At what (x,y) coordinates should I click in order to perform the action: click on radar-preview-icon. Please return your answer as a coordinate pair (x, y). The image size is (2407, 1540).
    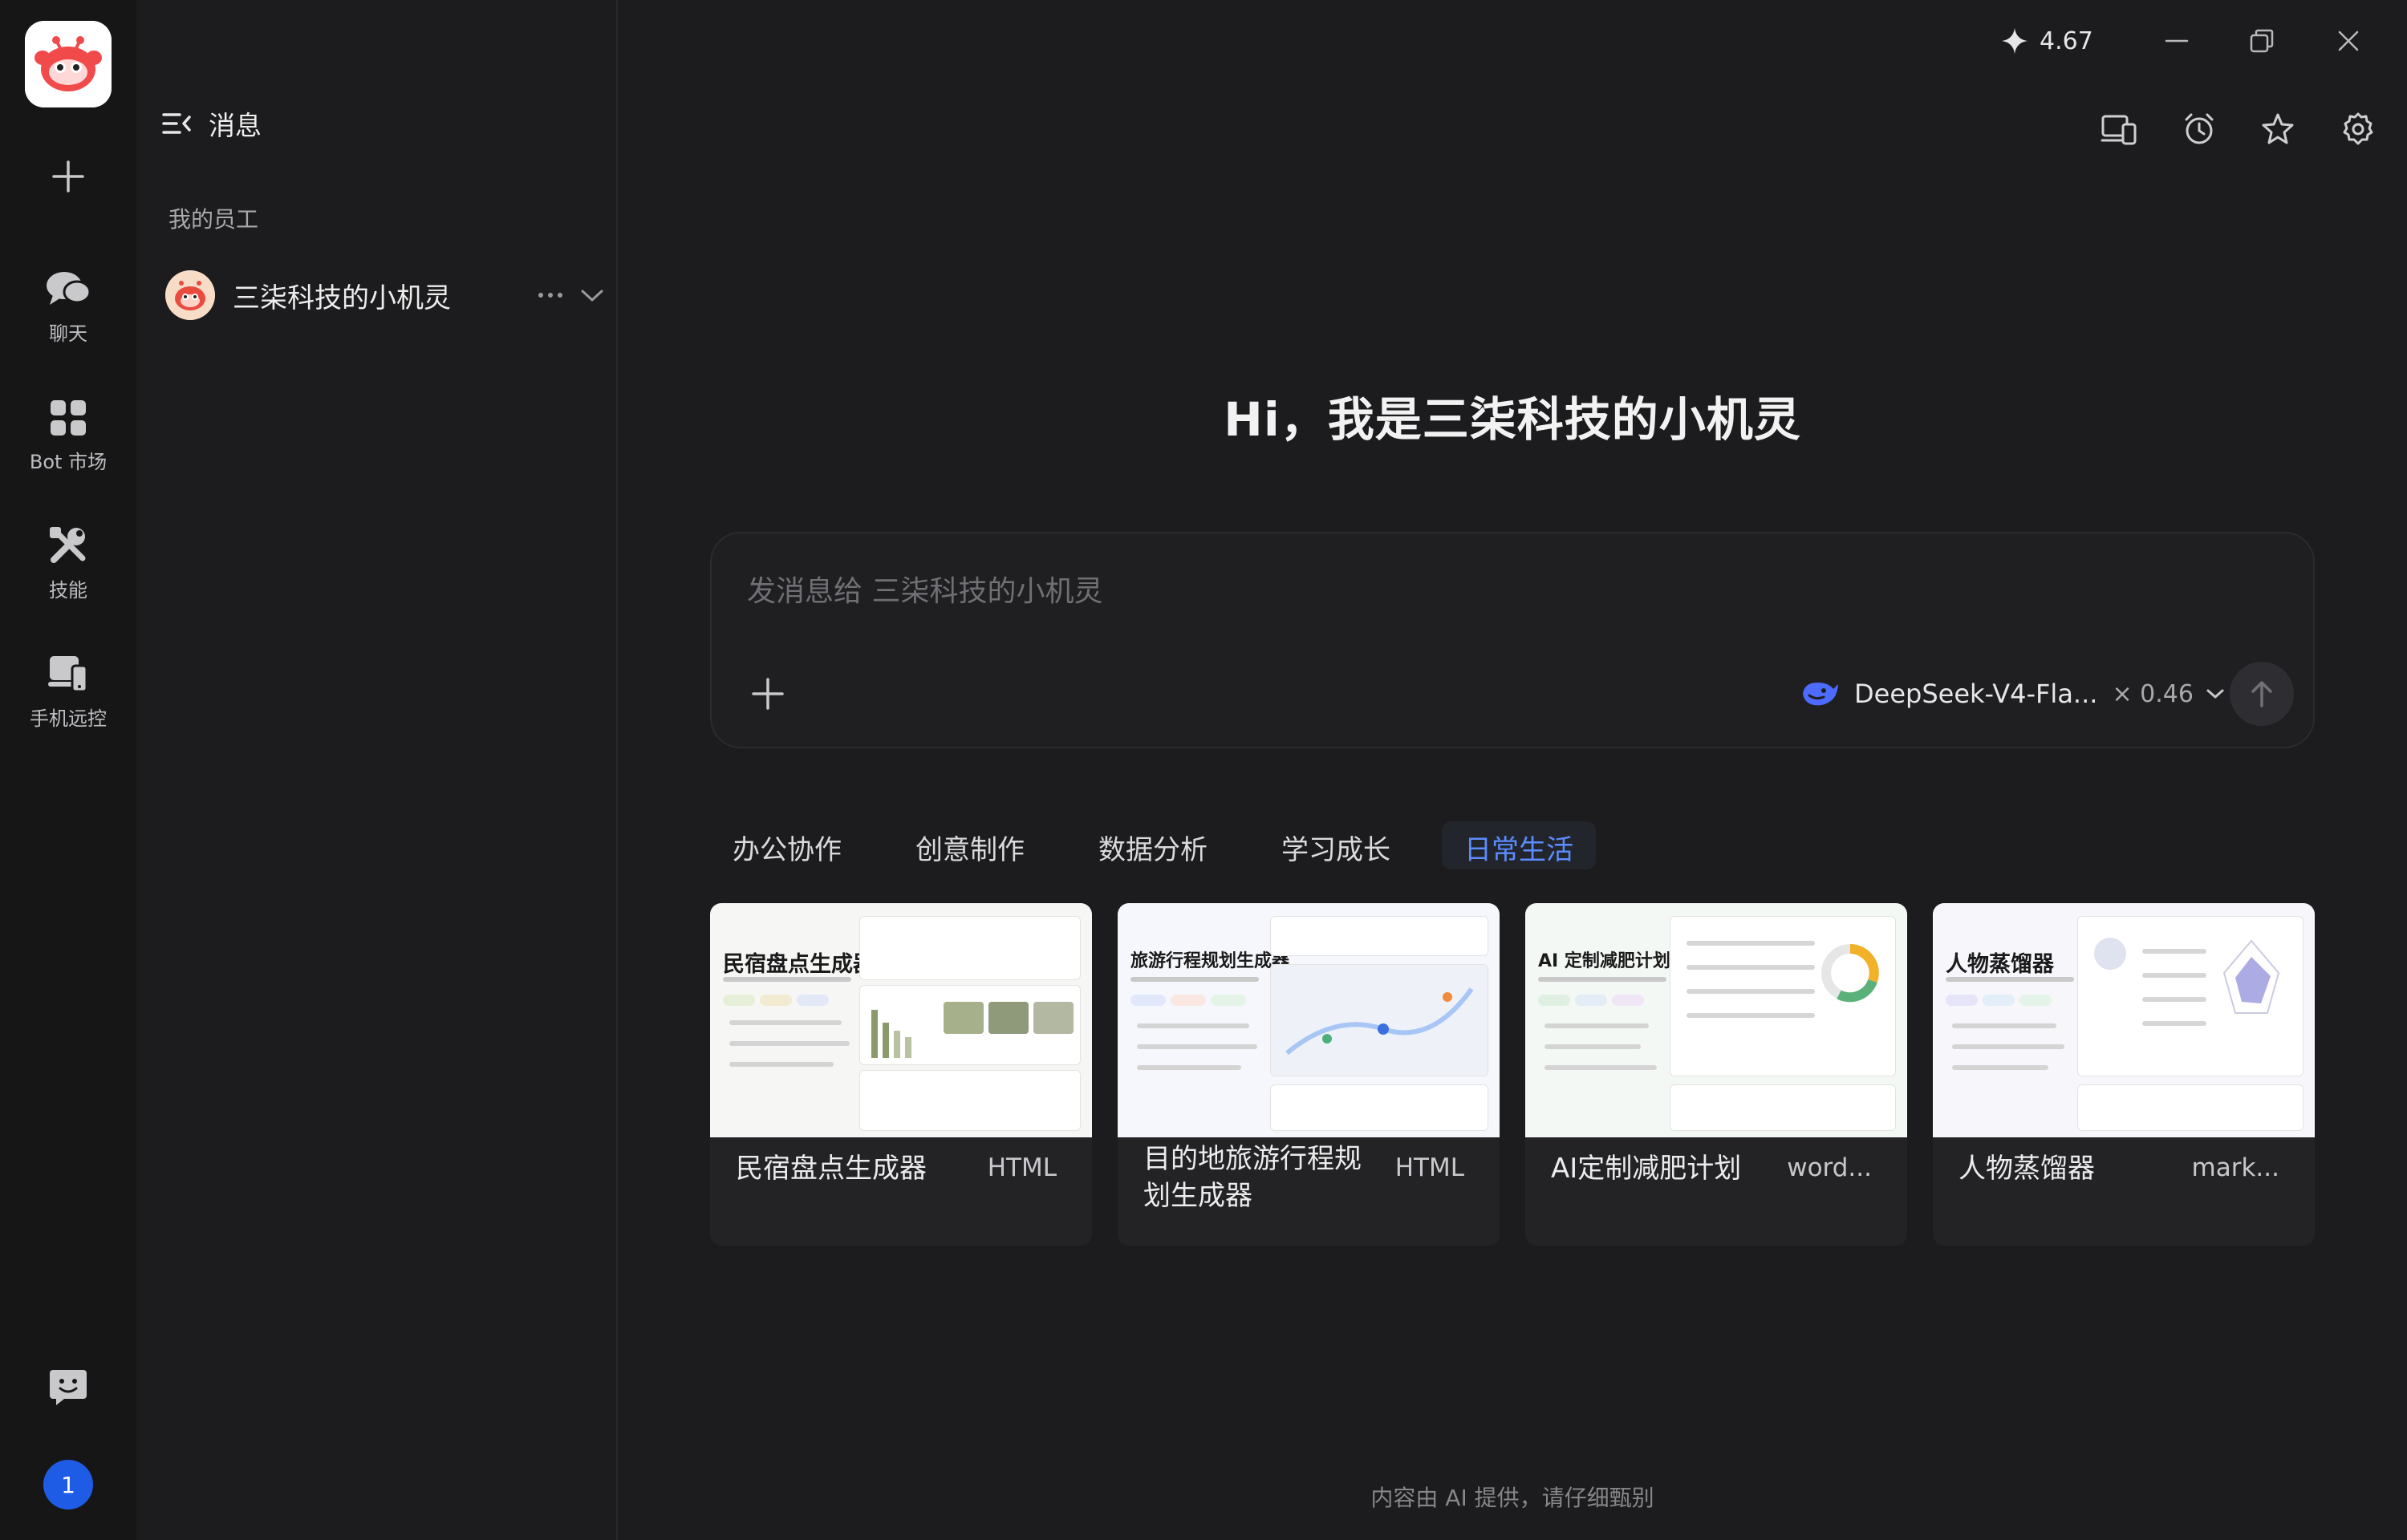
    Looking at the image, I should click on (2187, 982).